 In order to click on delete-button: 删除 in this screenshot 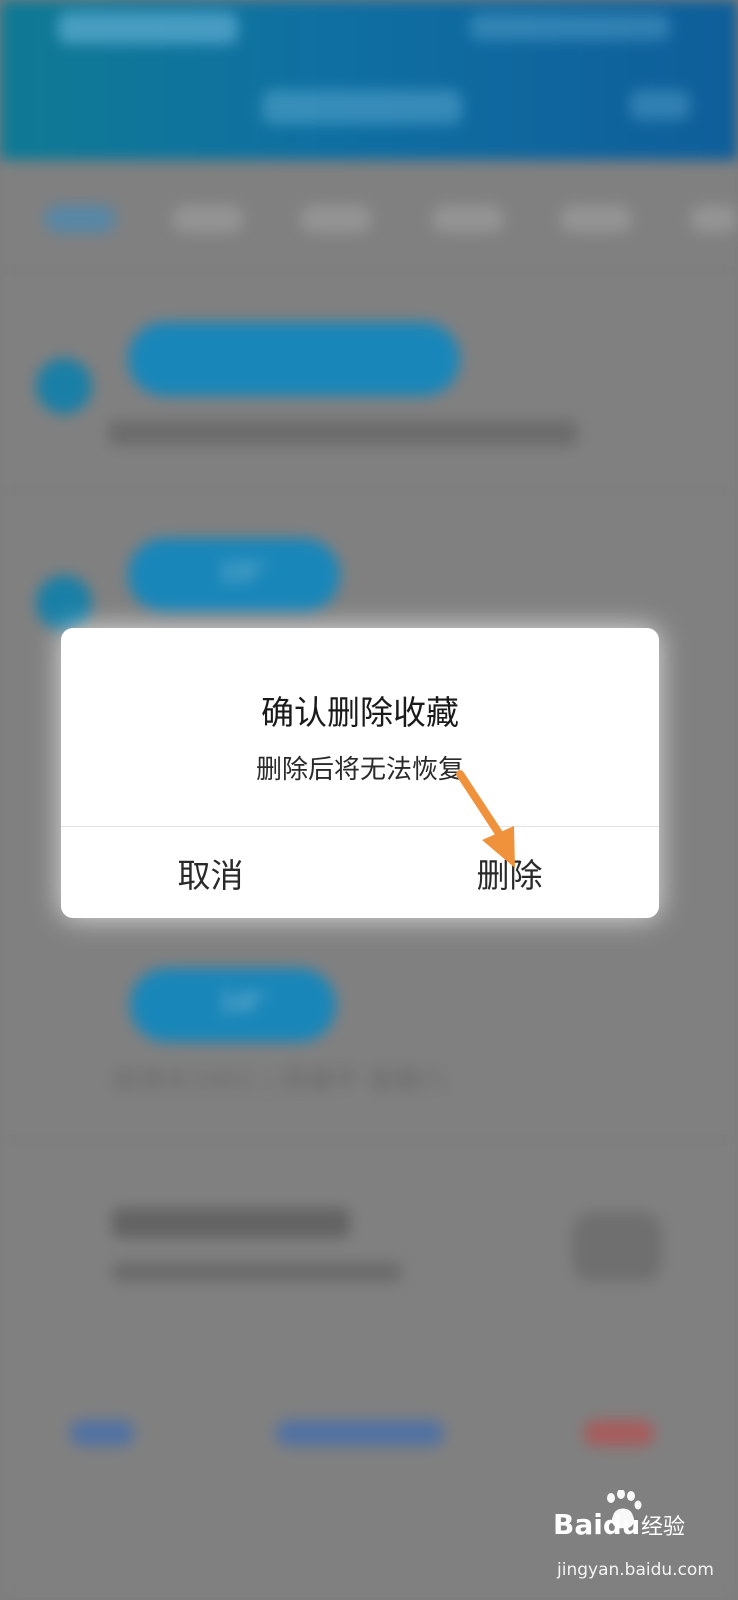, I will do `click(509, 872)`.